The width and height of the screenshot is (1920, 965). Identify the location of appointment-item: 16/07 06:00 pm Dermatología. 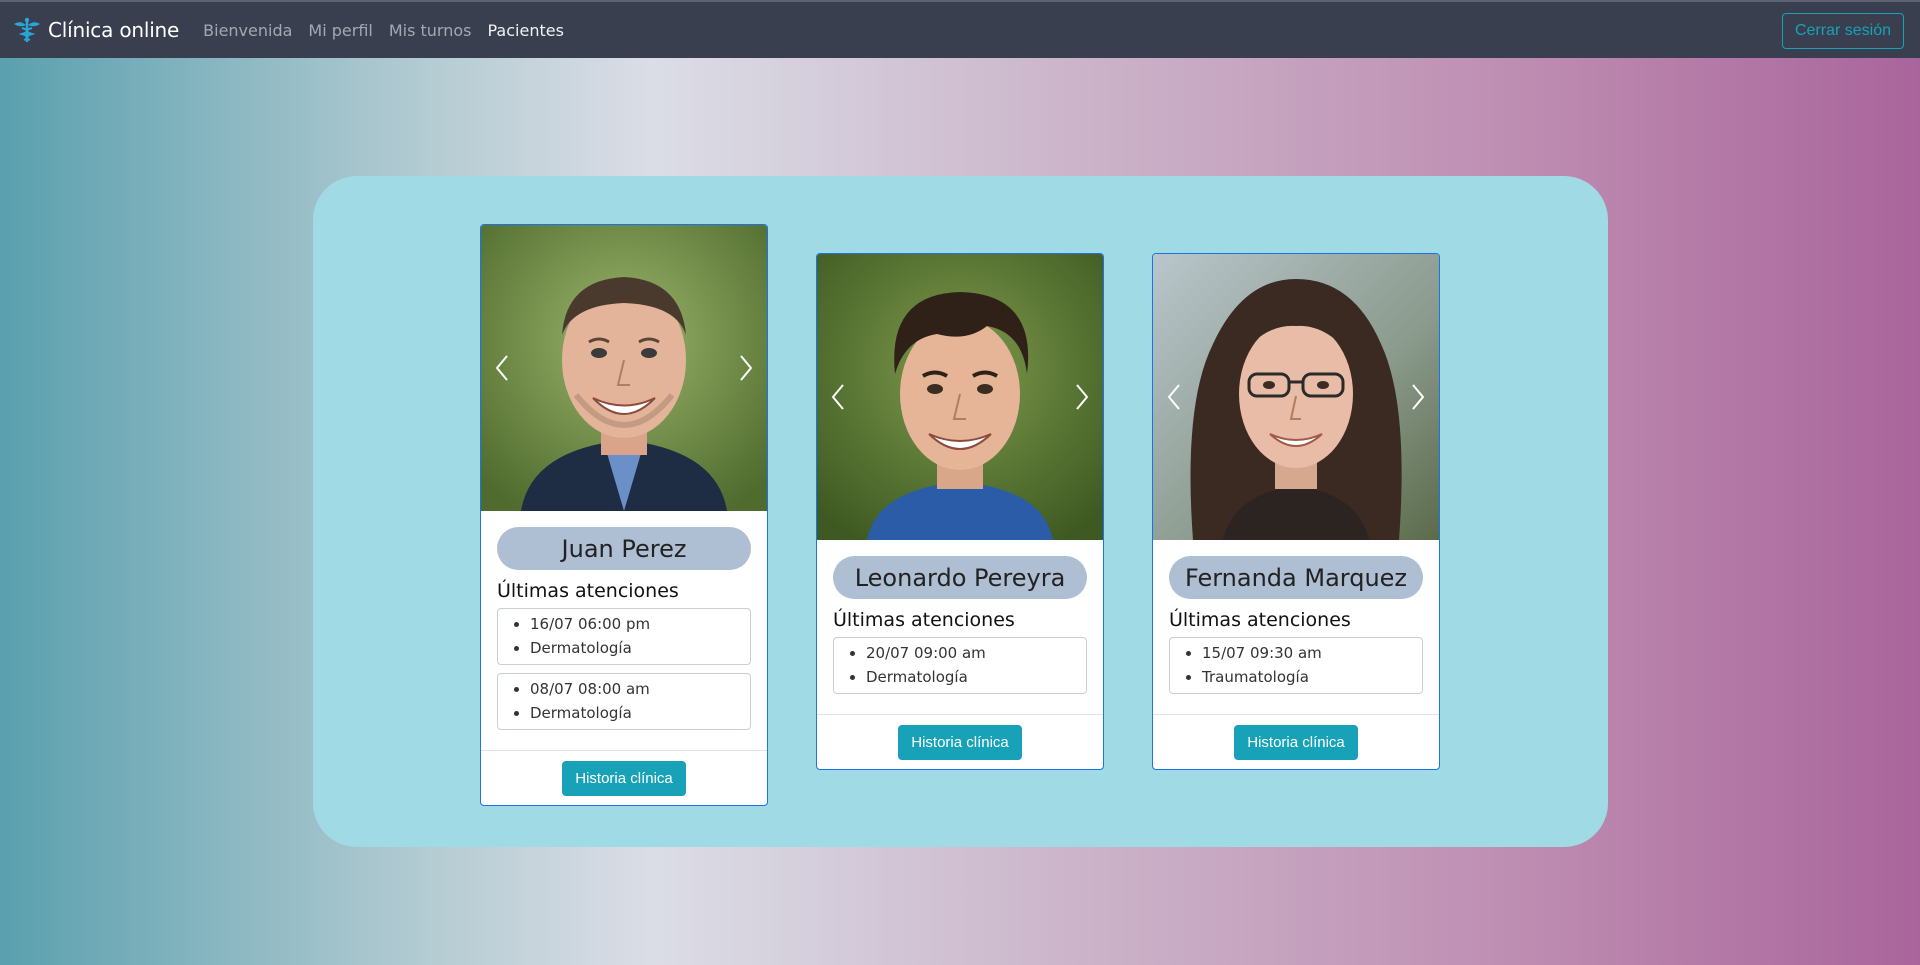
(624, 636).